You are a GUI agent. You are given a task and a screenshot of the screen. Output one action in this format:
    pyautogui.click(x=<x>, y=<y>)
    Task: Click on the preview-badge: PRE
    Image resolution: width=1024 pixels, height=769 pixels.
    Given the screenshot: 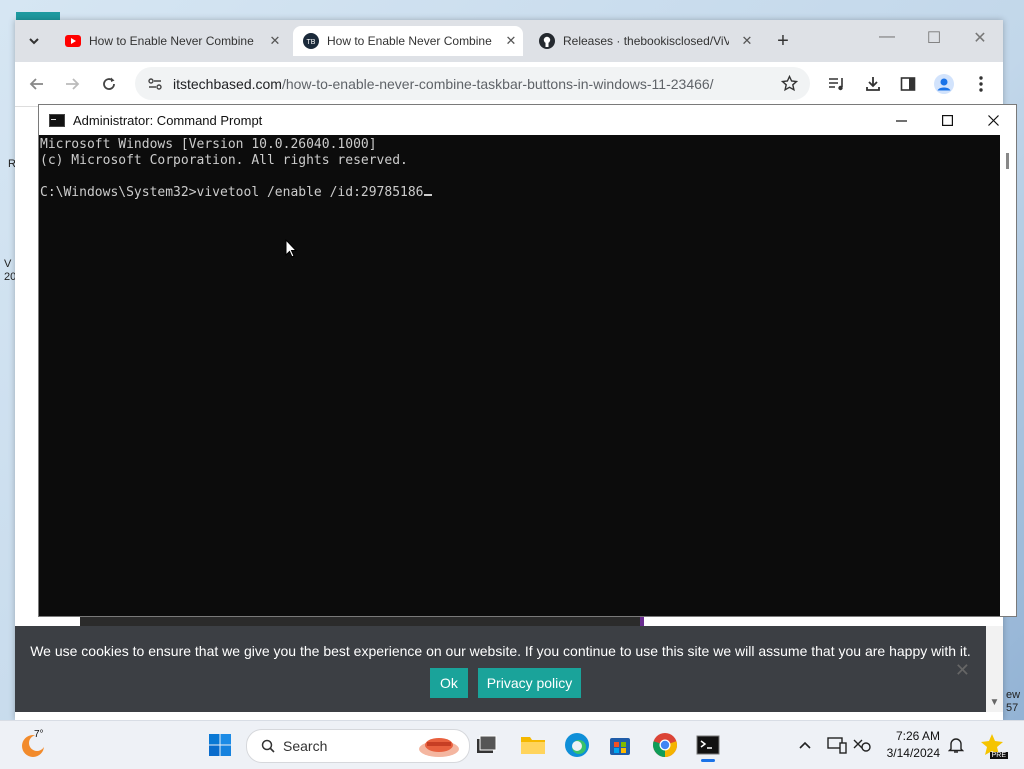 What is the action you would take?
    pyautogui.click(x=998, y=755)
    